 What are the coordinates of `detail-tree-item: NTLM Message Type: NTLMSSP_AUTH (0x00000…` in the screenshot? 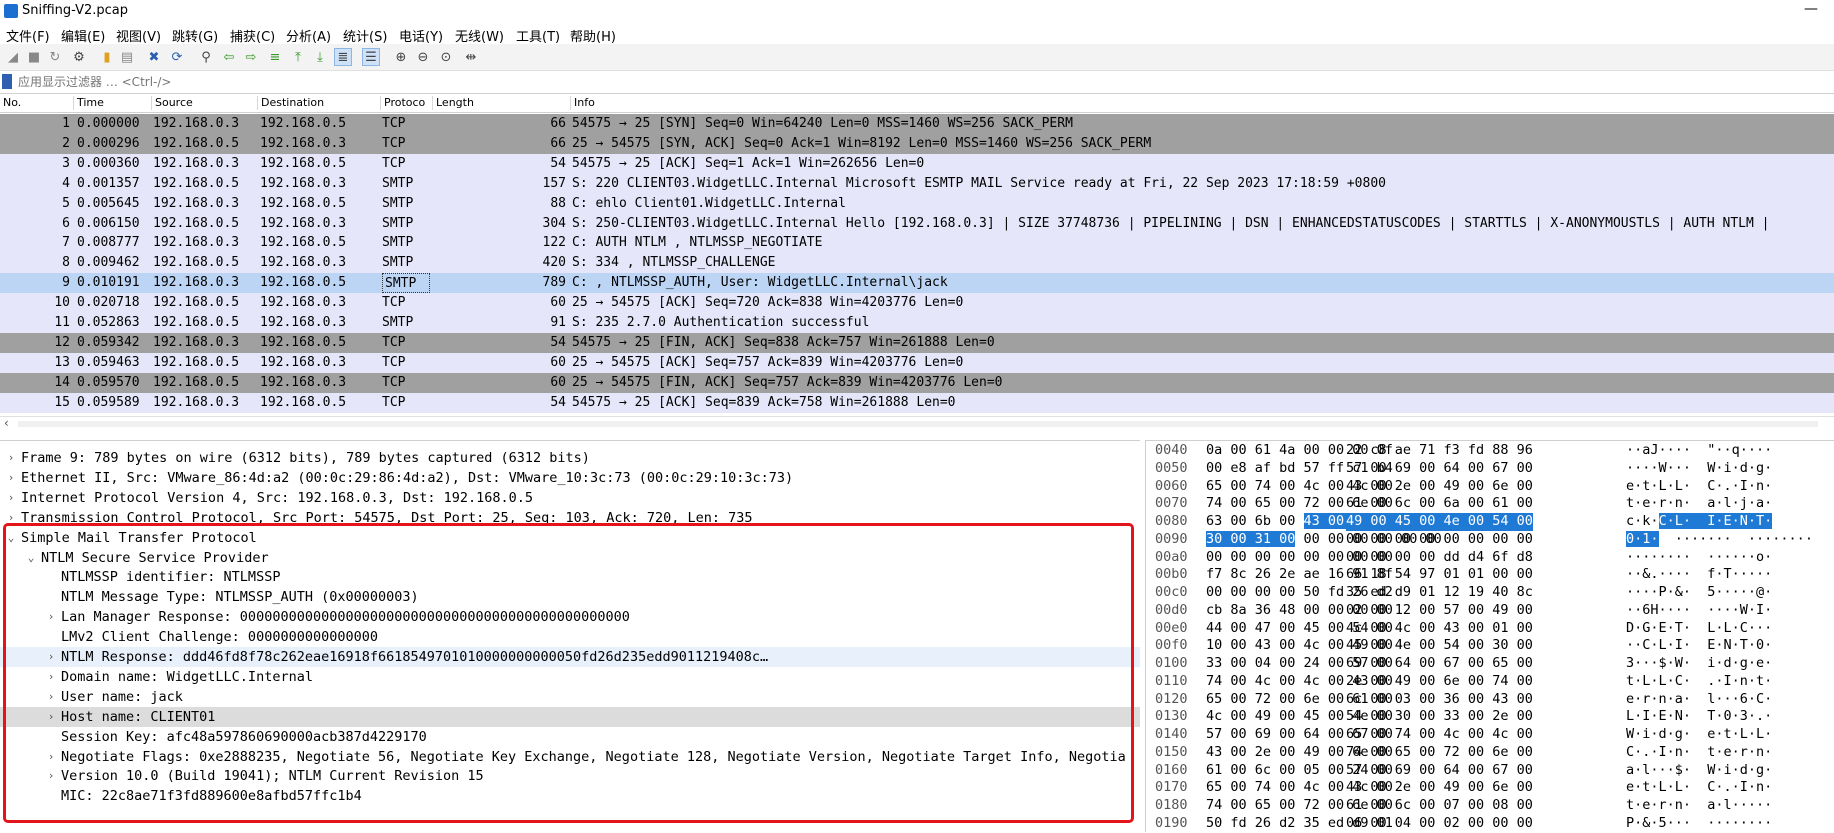 It's located at (570, 597).